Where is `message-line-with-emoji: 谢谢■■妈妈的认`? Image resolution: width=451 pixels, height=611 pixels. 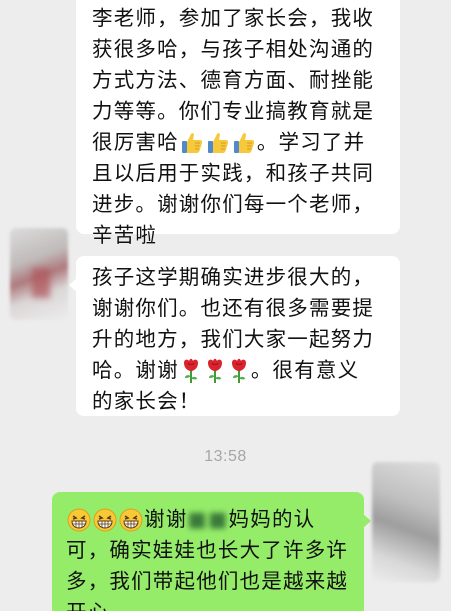 message-line-with-emoji: 谢谢■■妈妈的认 is located at coordinates (207, 519).